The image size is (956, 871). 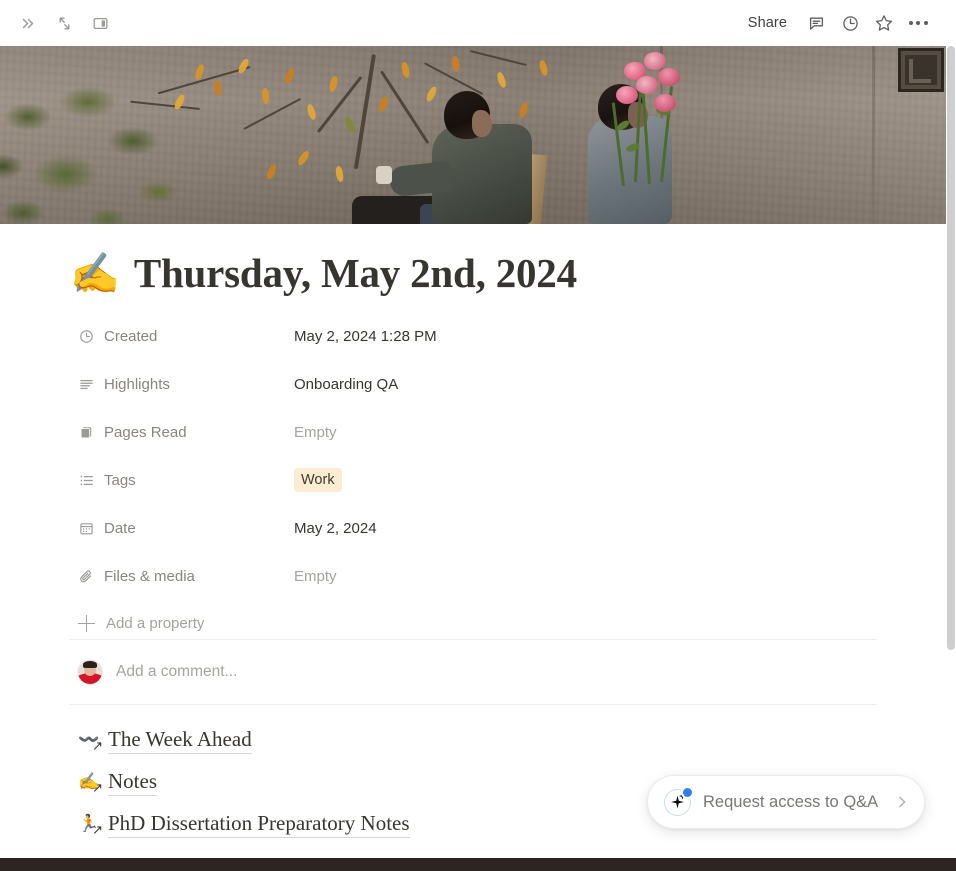 What do you see at coordinates (86, 623) in the screenshot?
I see `plus-icon` at bounding box center [86, 623].